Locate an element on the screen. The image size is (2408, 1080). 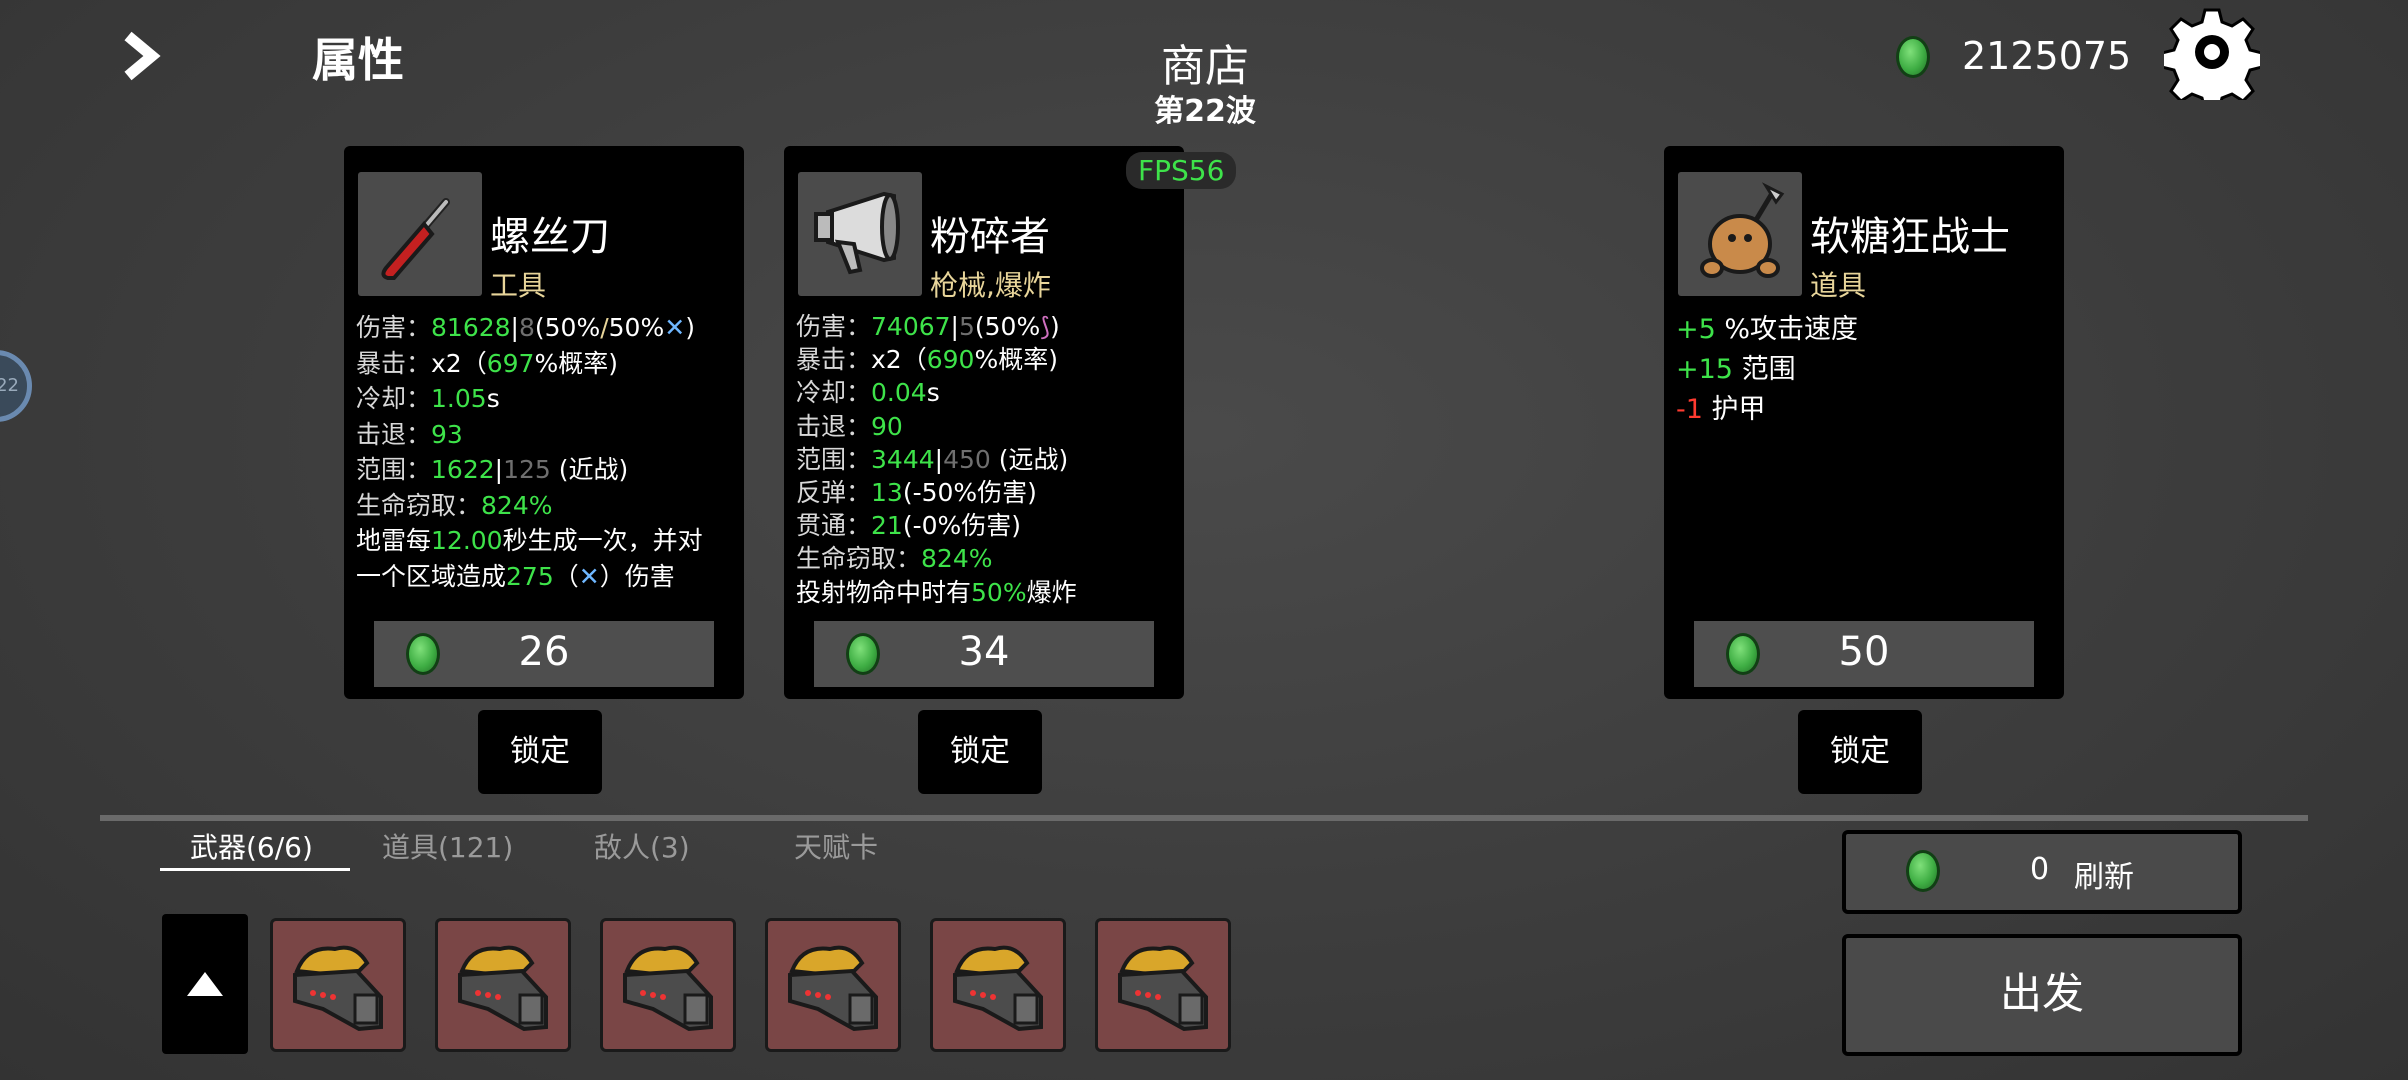
megaphone-gun-icon is located at coordinates (860, 234).